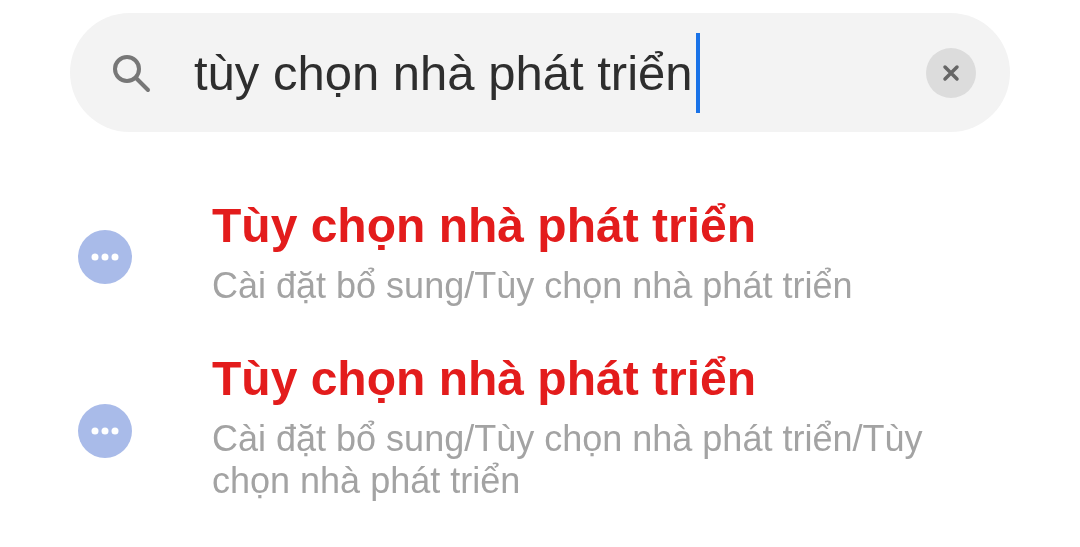  I want to click on result-path: Cài đặt bổ sung/Tùy chọn nhà phát triển/Tùy chọn nhà phát triển, so click(568, 460).